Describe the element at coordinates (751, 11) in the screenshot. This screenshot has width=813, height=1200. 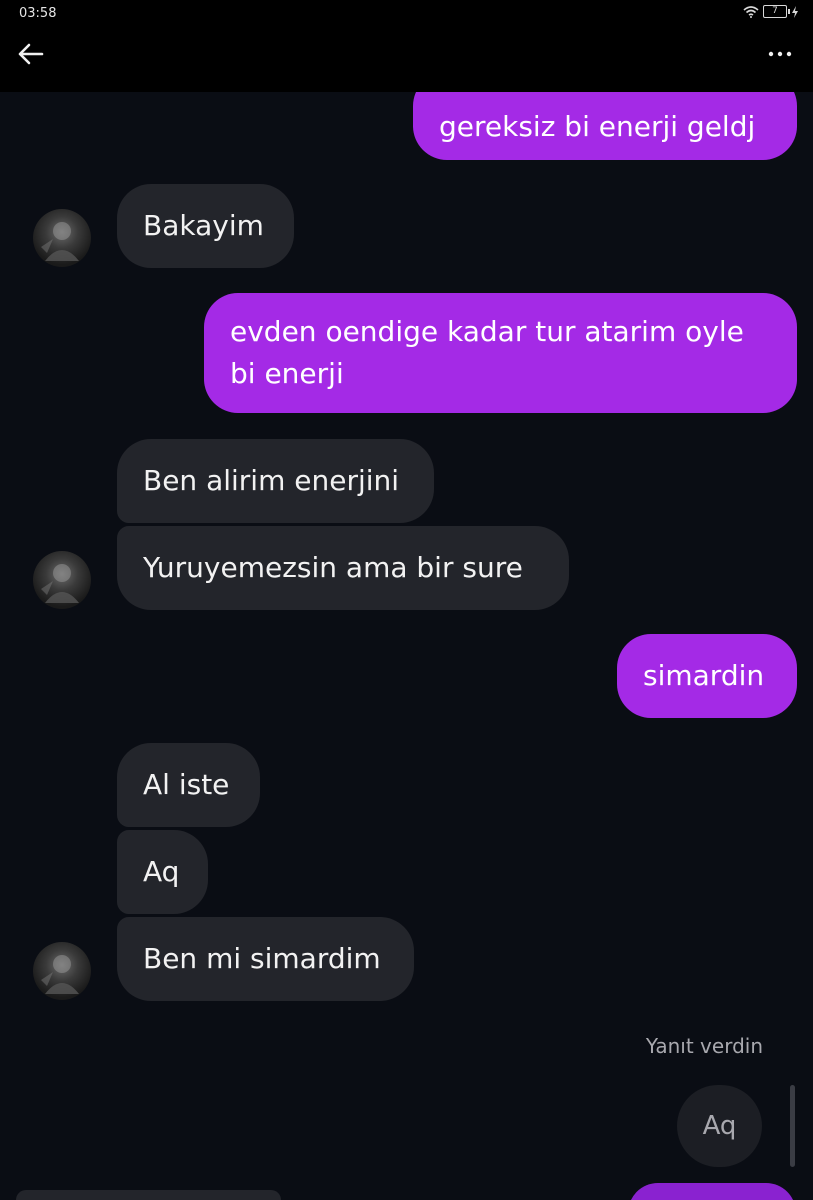
I see `wifi-icon` at that location.